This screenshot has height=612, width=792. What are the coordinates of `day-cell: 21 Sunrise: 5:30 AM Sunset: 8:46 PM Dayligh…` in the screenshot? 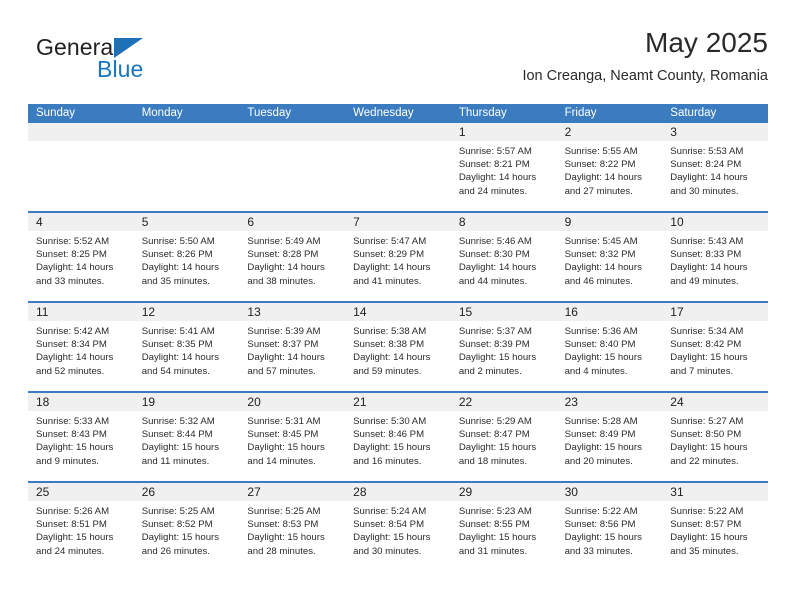 It's located at (398, 437).